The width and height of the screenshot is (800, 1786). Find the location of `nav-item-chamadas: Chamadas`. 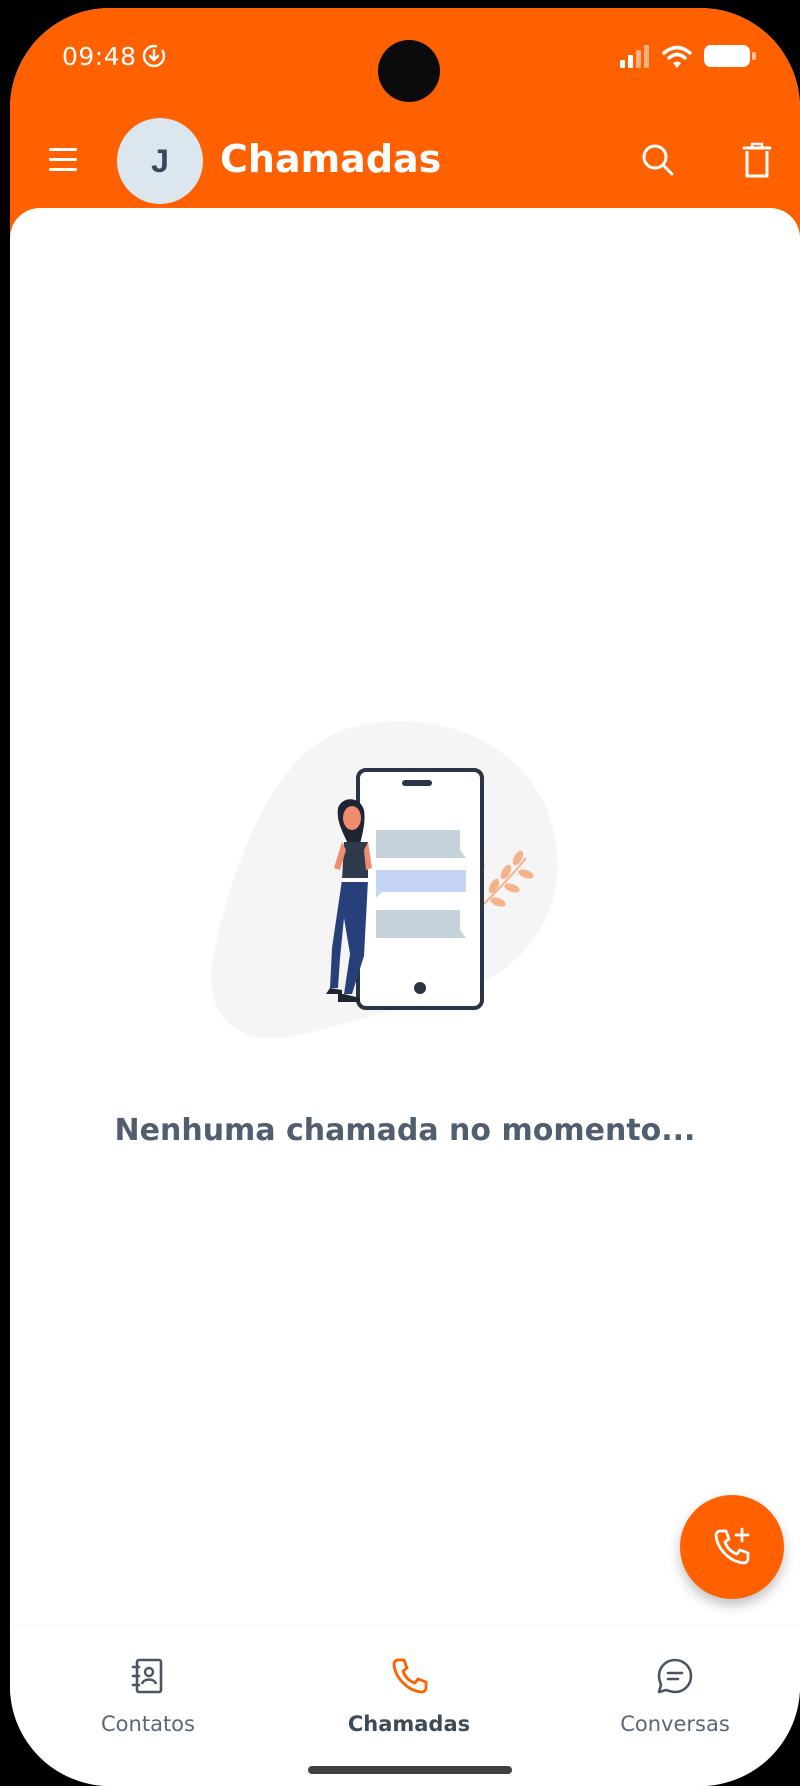

nav-item-chamadas: Chamadas is located at coordinates (409, 1706).